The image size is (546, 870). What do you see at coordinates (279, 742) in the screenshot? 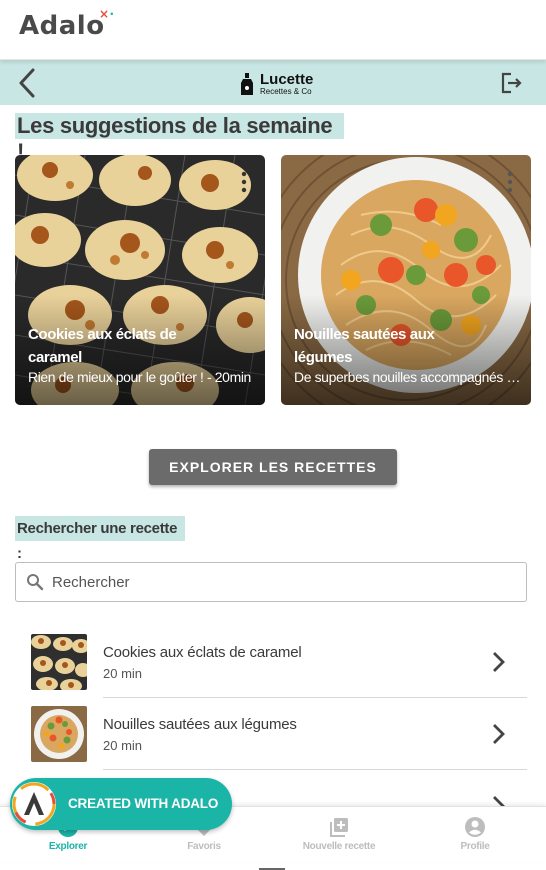
I see `list-item-noodles: Nouilles sautées aux légumes 20 min` at bounding box center [279, 742].